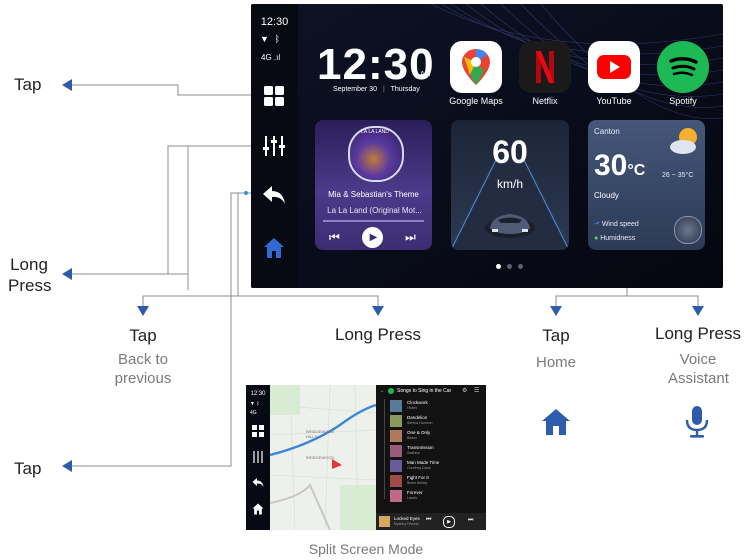  What do you see at coordinates (258, 509) in the screenshot?
I see `split-home-icon` at bounding box center [258, 509].